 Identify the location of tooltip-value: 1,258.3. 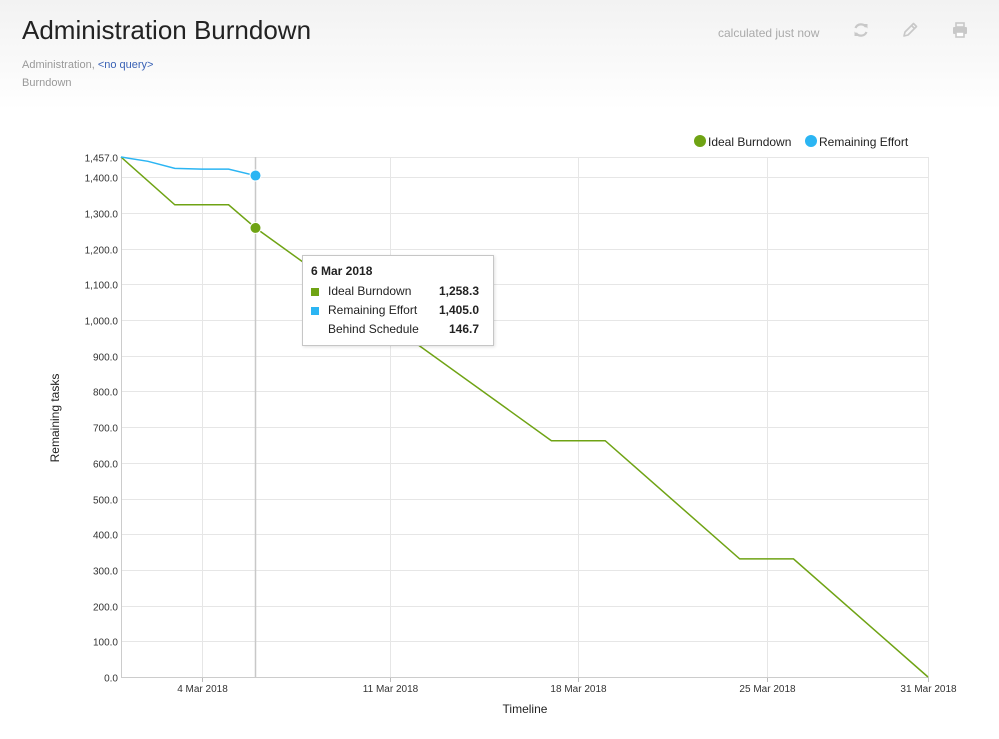
(458, 291).